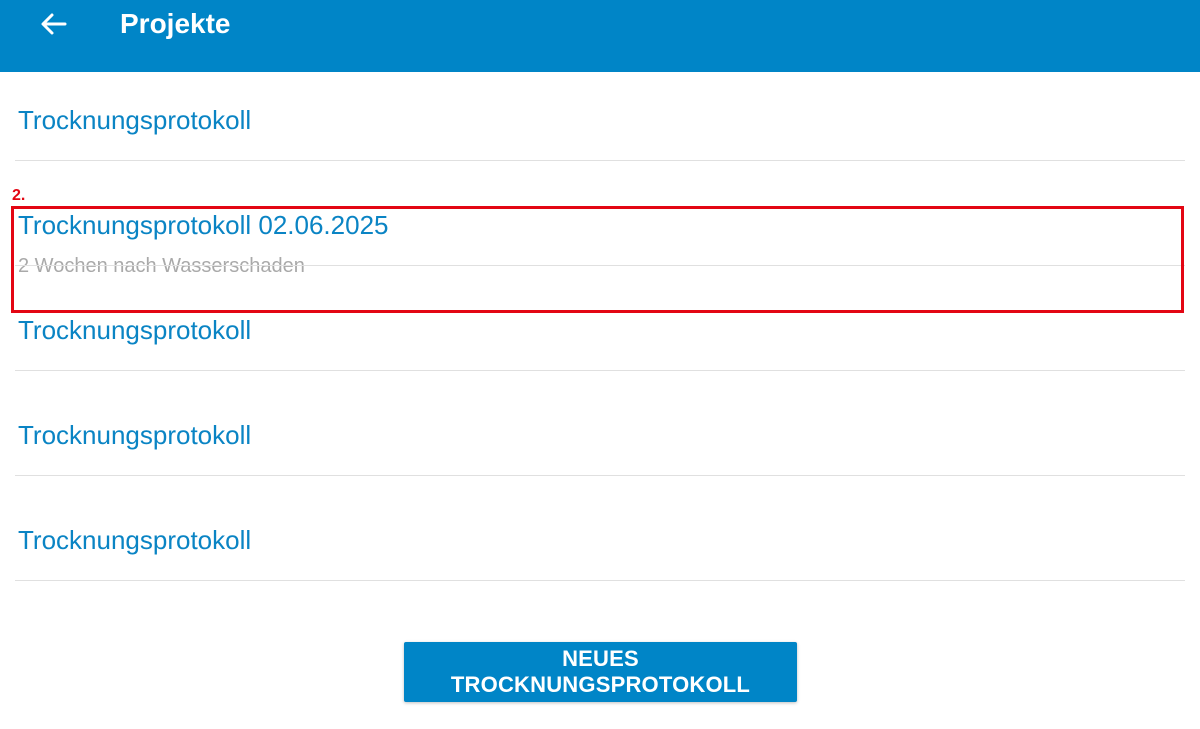 The height and width of the screenshot is (729, 1200). I want to click on back-button, so click(54, 24).